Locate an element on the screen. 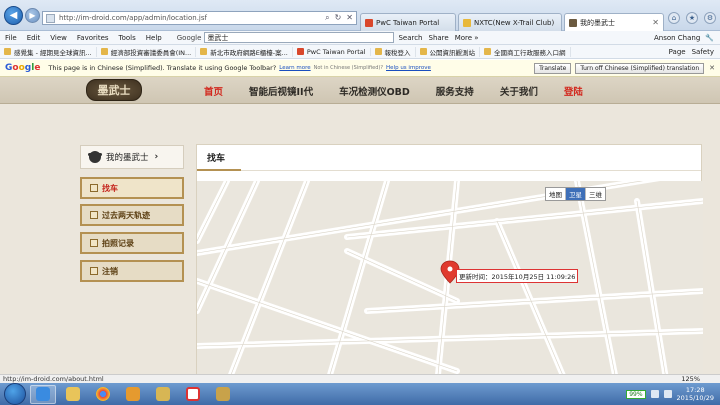  sidebar-item-find-car: 找车 is located at coordinates (132, 188).